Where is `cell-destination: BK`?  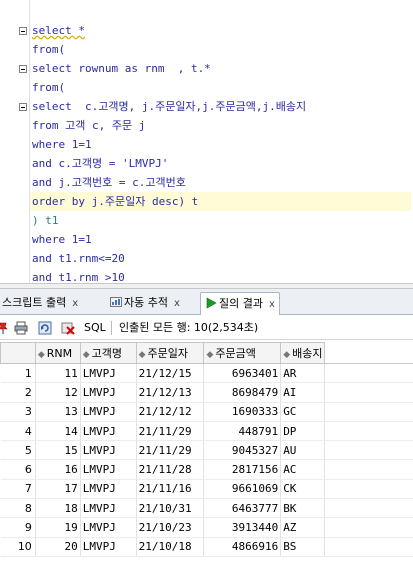
cell-destination: BK is located at coordinates (303, 508).